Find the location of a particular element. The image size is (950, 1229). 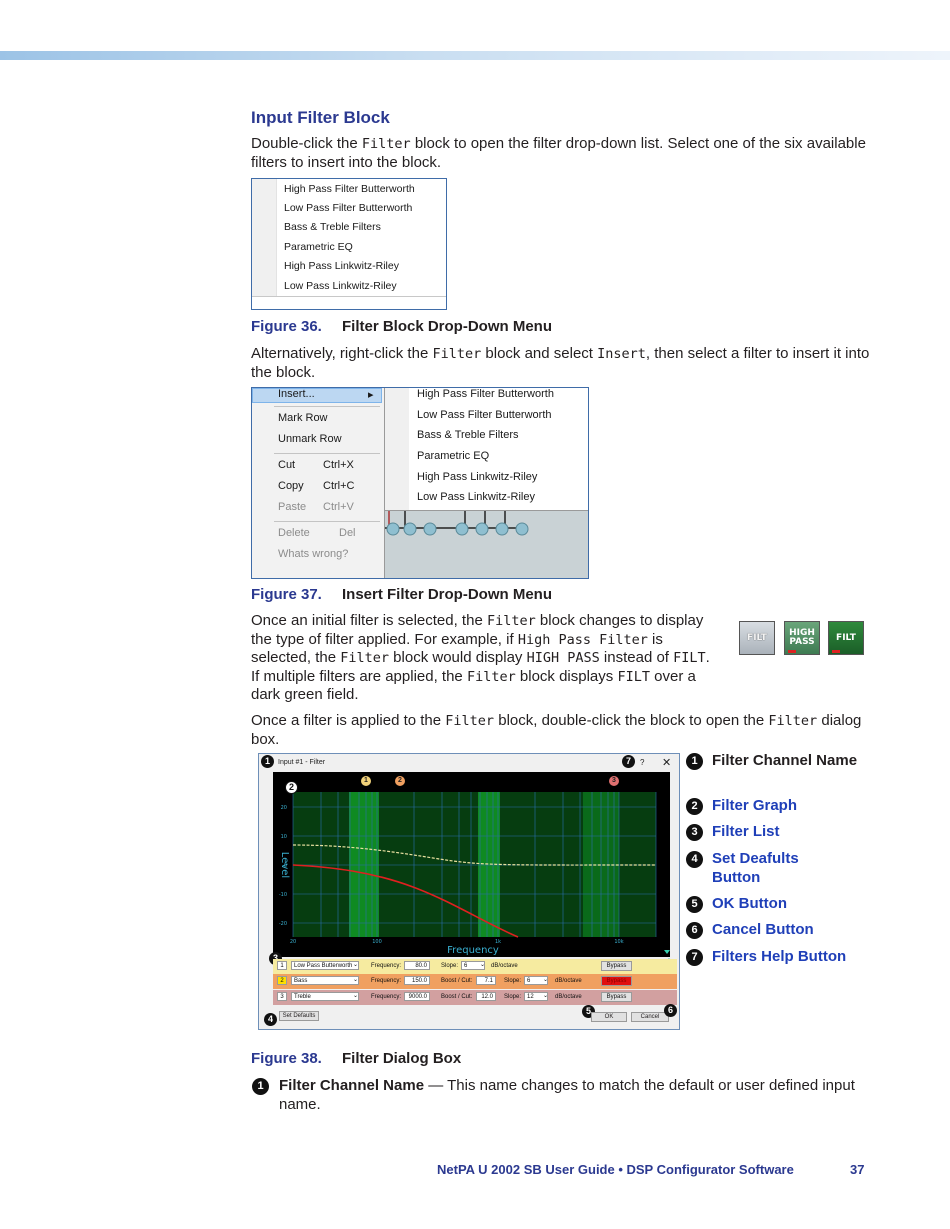

menu-item-copy: Copy is located at coordinates (291, 486).